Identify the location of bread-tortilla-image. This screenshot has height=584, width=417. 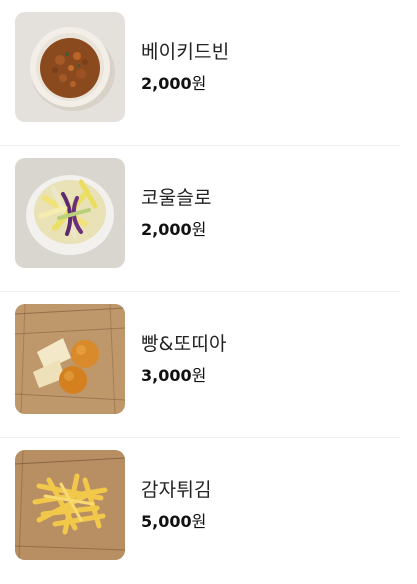
(70, 359).